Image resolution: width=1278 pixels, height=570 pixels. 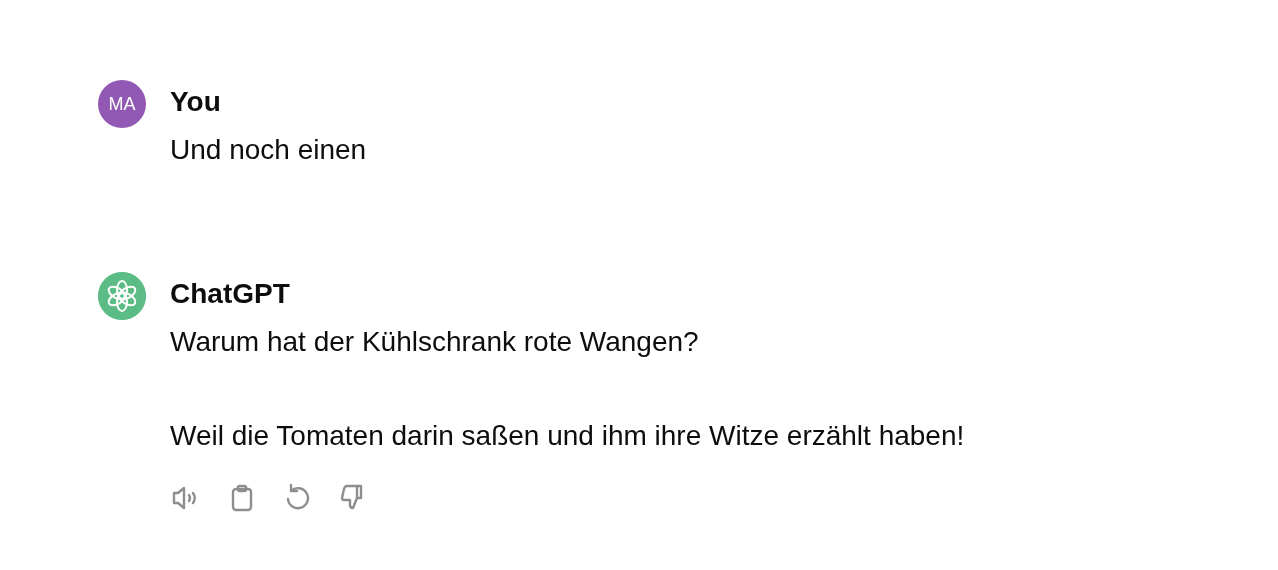 What do you see at coordinates (122, 104) in the screenshot?
I see `user-avatar: MA` at bounding box center [122, 104].